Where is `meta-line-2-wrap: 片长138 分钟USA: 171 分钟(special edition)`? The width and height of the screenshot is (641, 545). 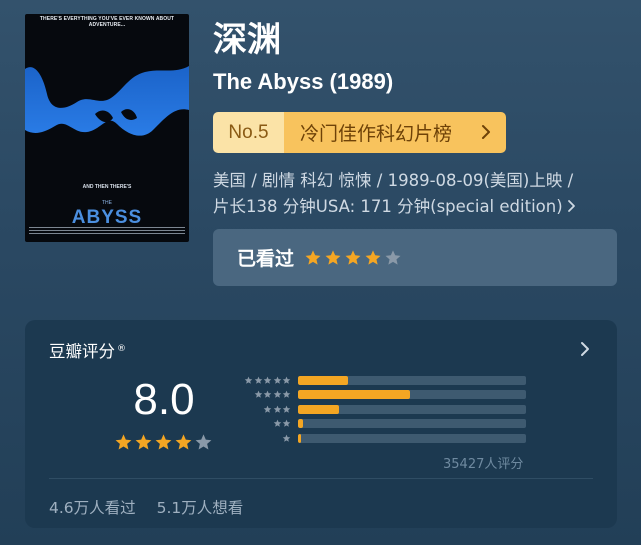
meta-line-2-wrap: 片长138 分钟USA: 171 分钟(special edition) is located at coordinates (418, 207).